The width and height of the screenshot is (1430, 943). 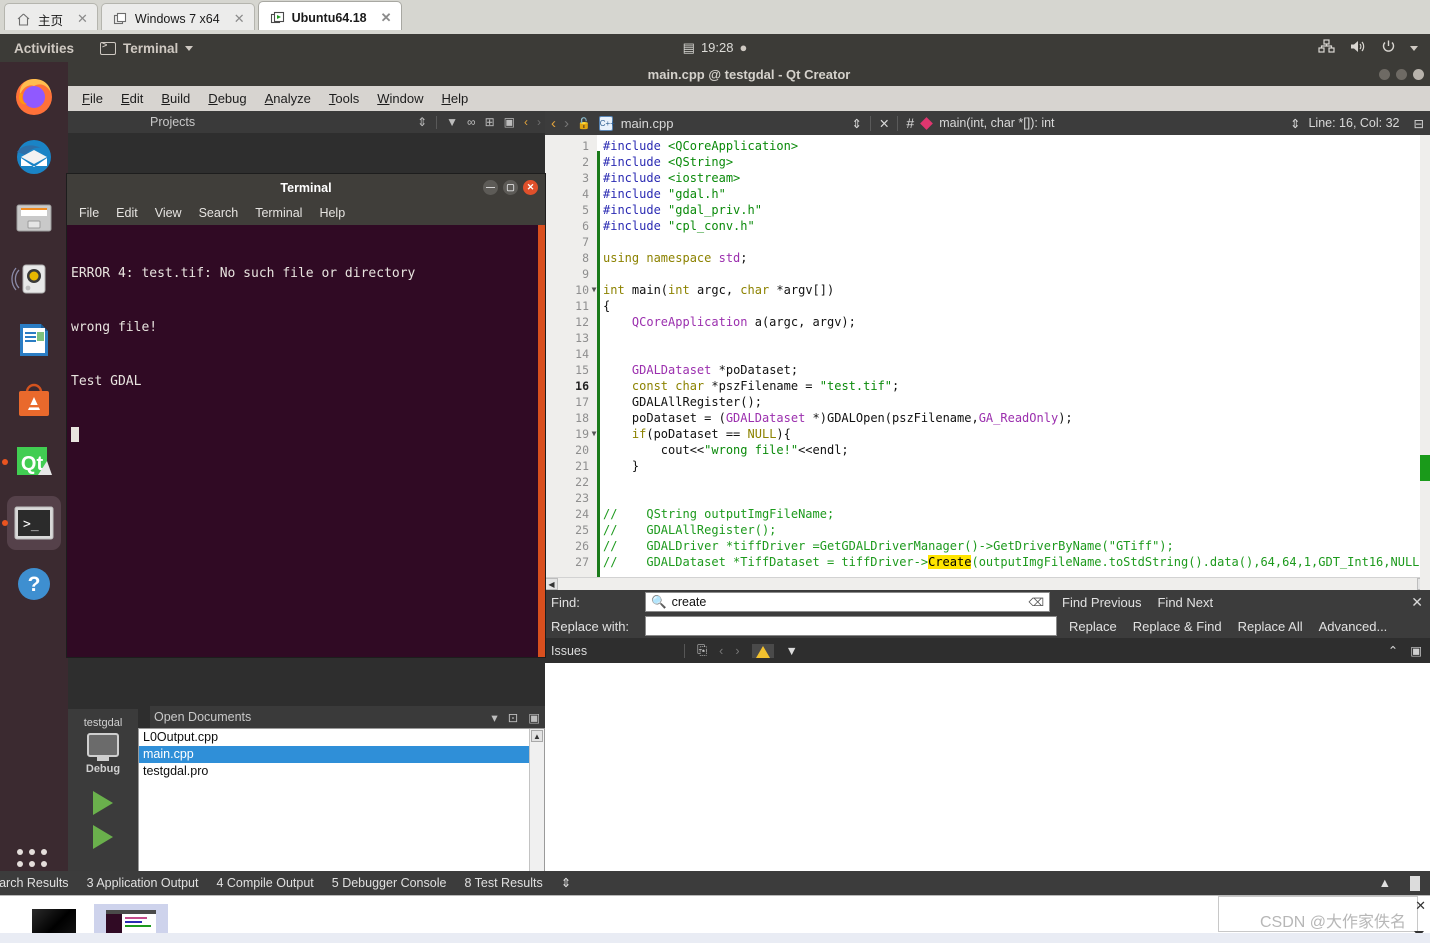 What do you see at coordinates (584, 123) in the screenshot?
I see `unlocked-icon: 🔓` at bounding box center [584, 123].